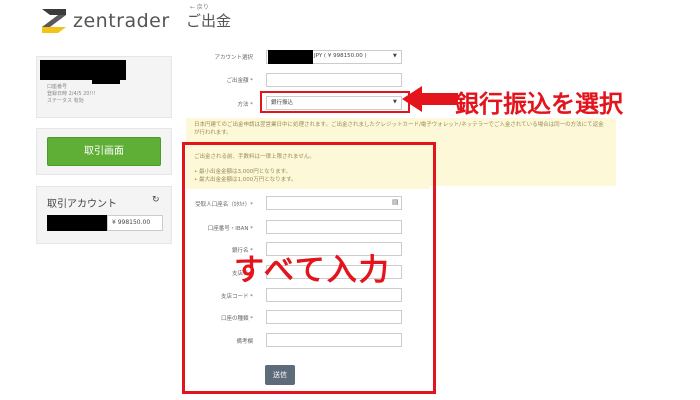 This screenshot has height=400, width=700. What do you see at coordinates (430, 99) in the screenshot?
I see `arrow-left-icon` at bounding box center [430, 99].